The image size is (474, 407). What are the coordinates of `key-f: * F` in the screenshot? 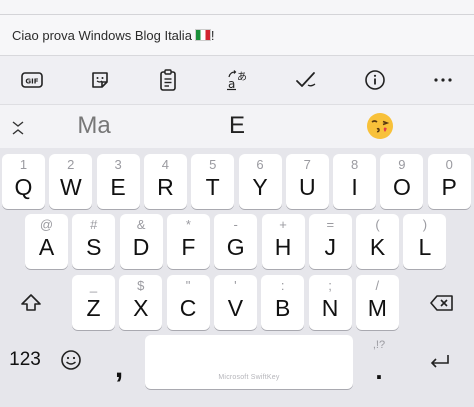 It's located at (188, 241).